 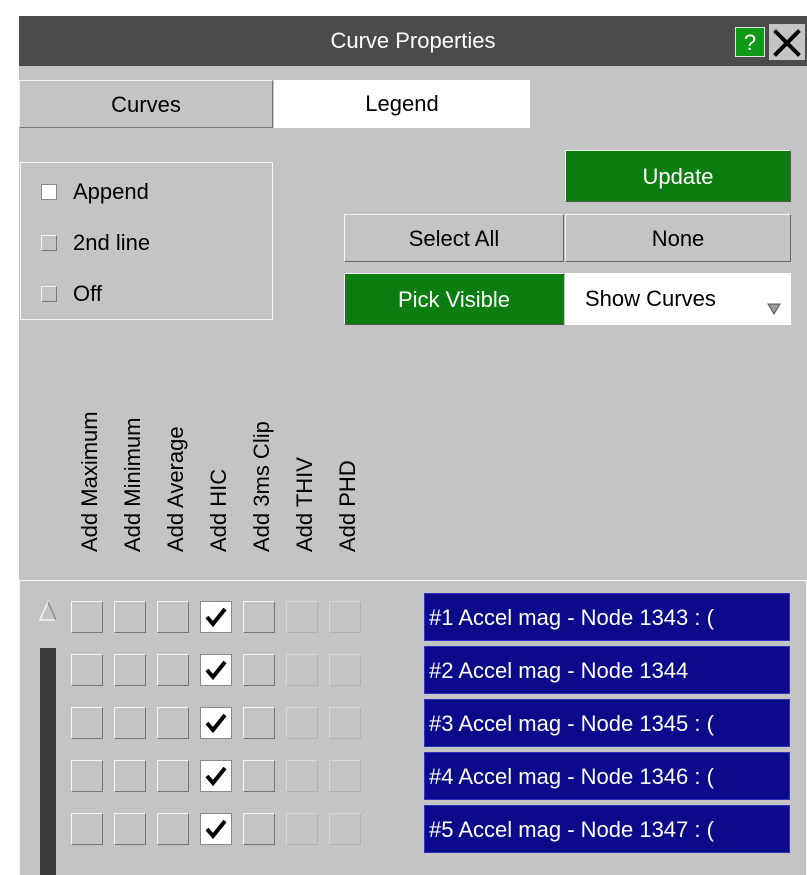 I want to click on curve-1-checkbox-add-maximum, so click(x=87, y=617).